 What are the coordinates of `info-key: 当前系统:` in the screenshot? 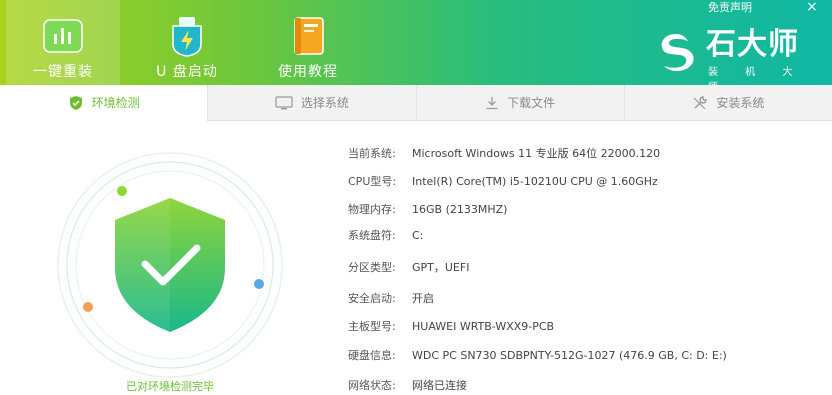 It's located at (372, 153).